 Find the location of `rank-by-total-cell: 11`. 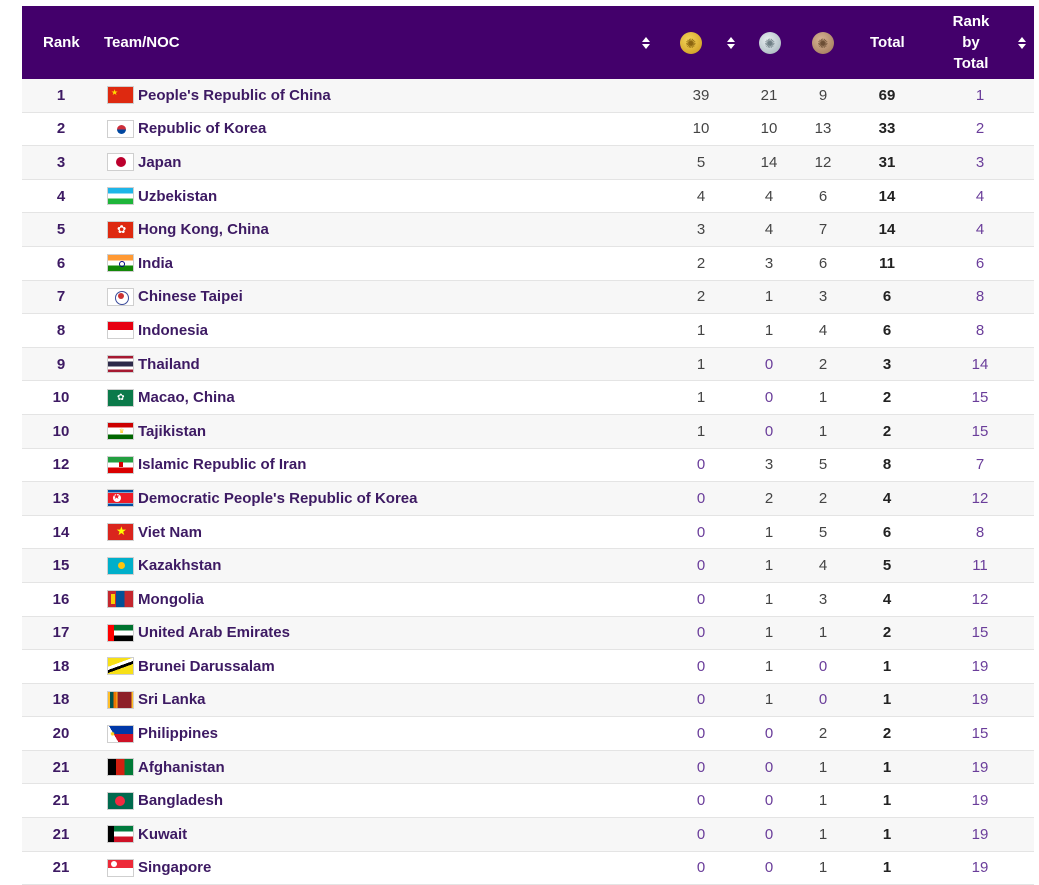

rank-by-total-cell: 11 is located at coordinates (980, 566).